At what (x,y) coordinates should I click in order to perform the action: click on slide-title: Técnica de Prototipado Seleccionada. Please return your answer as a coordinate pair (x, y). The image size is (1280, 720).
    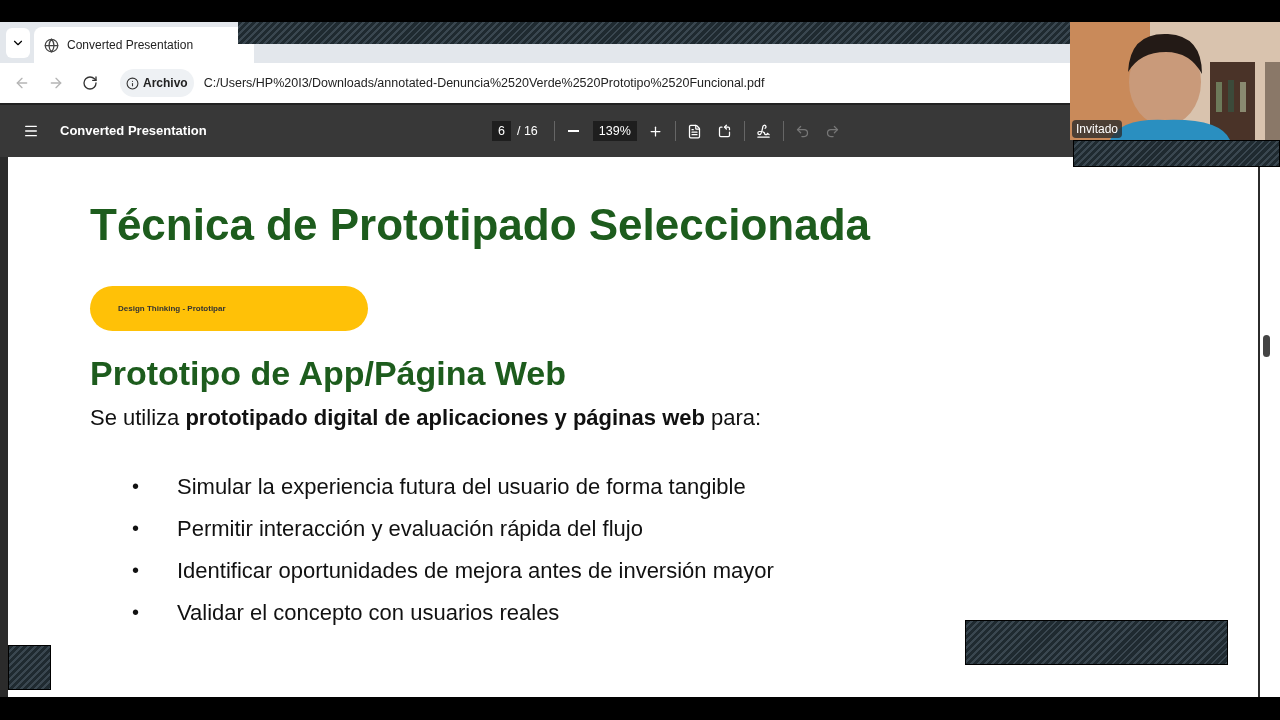
    Looking at the image, I should click on (481, 225).